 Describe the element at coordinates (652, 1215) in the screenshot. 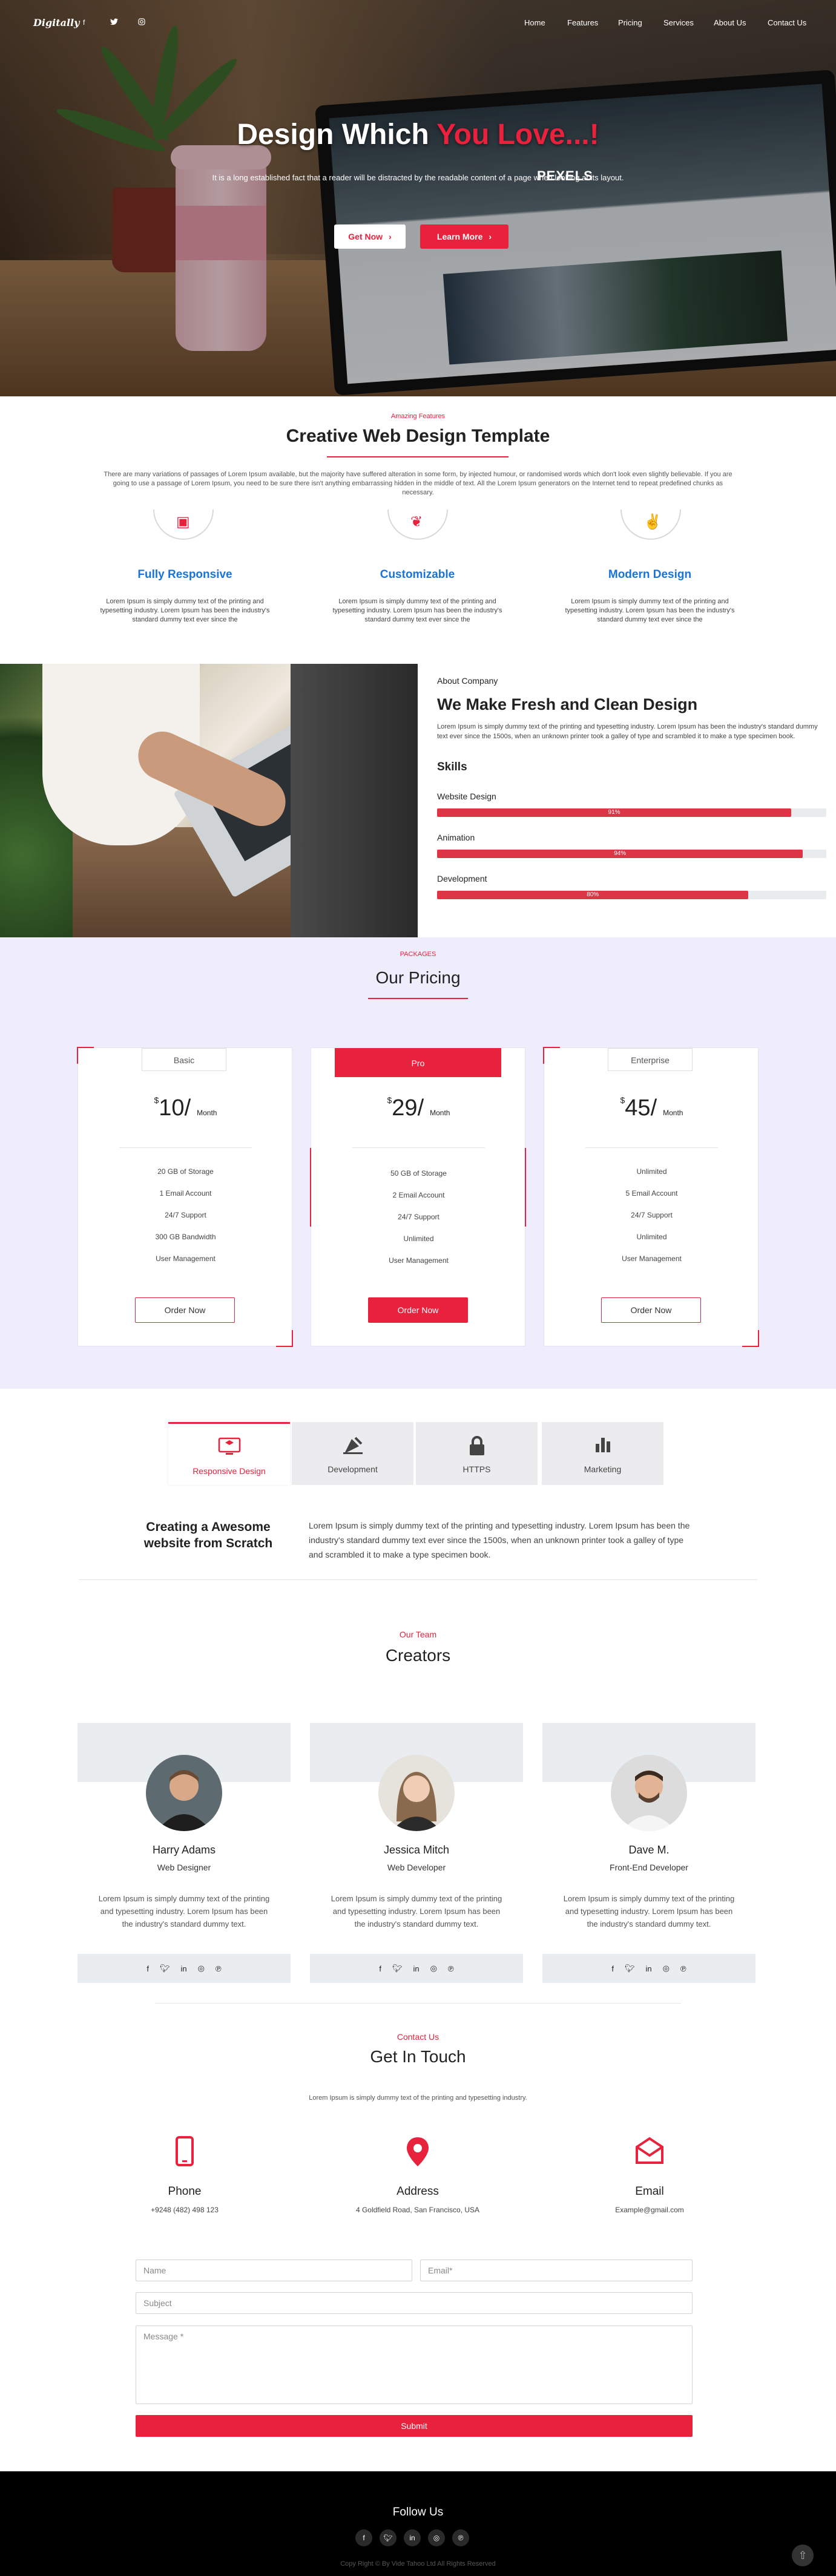

I see `plan-feature: 24/7 Support` at that location.